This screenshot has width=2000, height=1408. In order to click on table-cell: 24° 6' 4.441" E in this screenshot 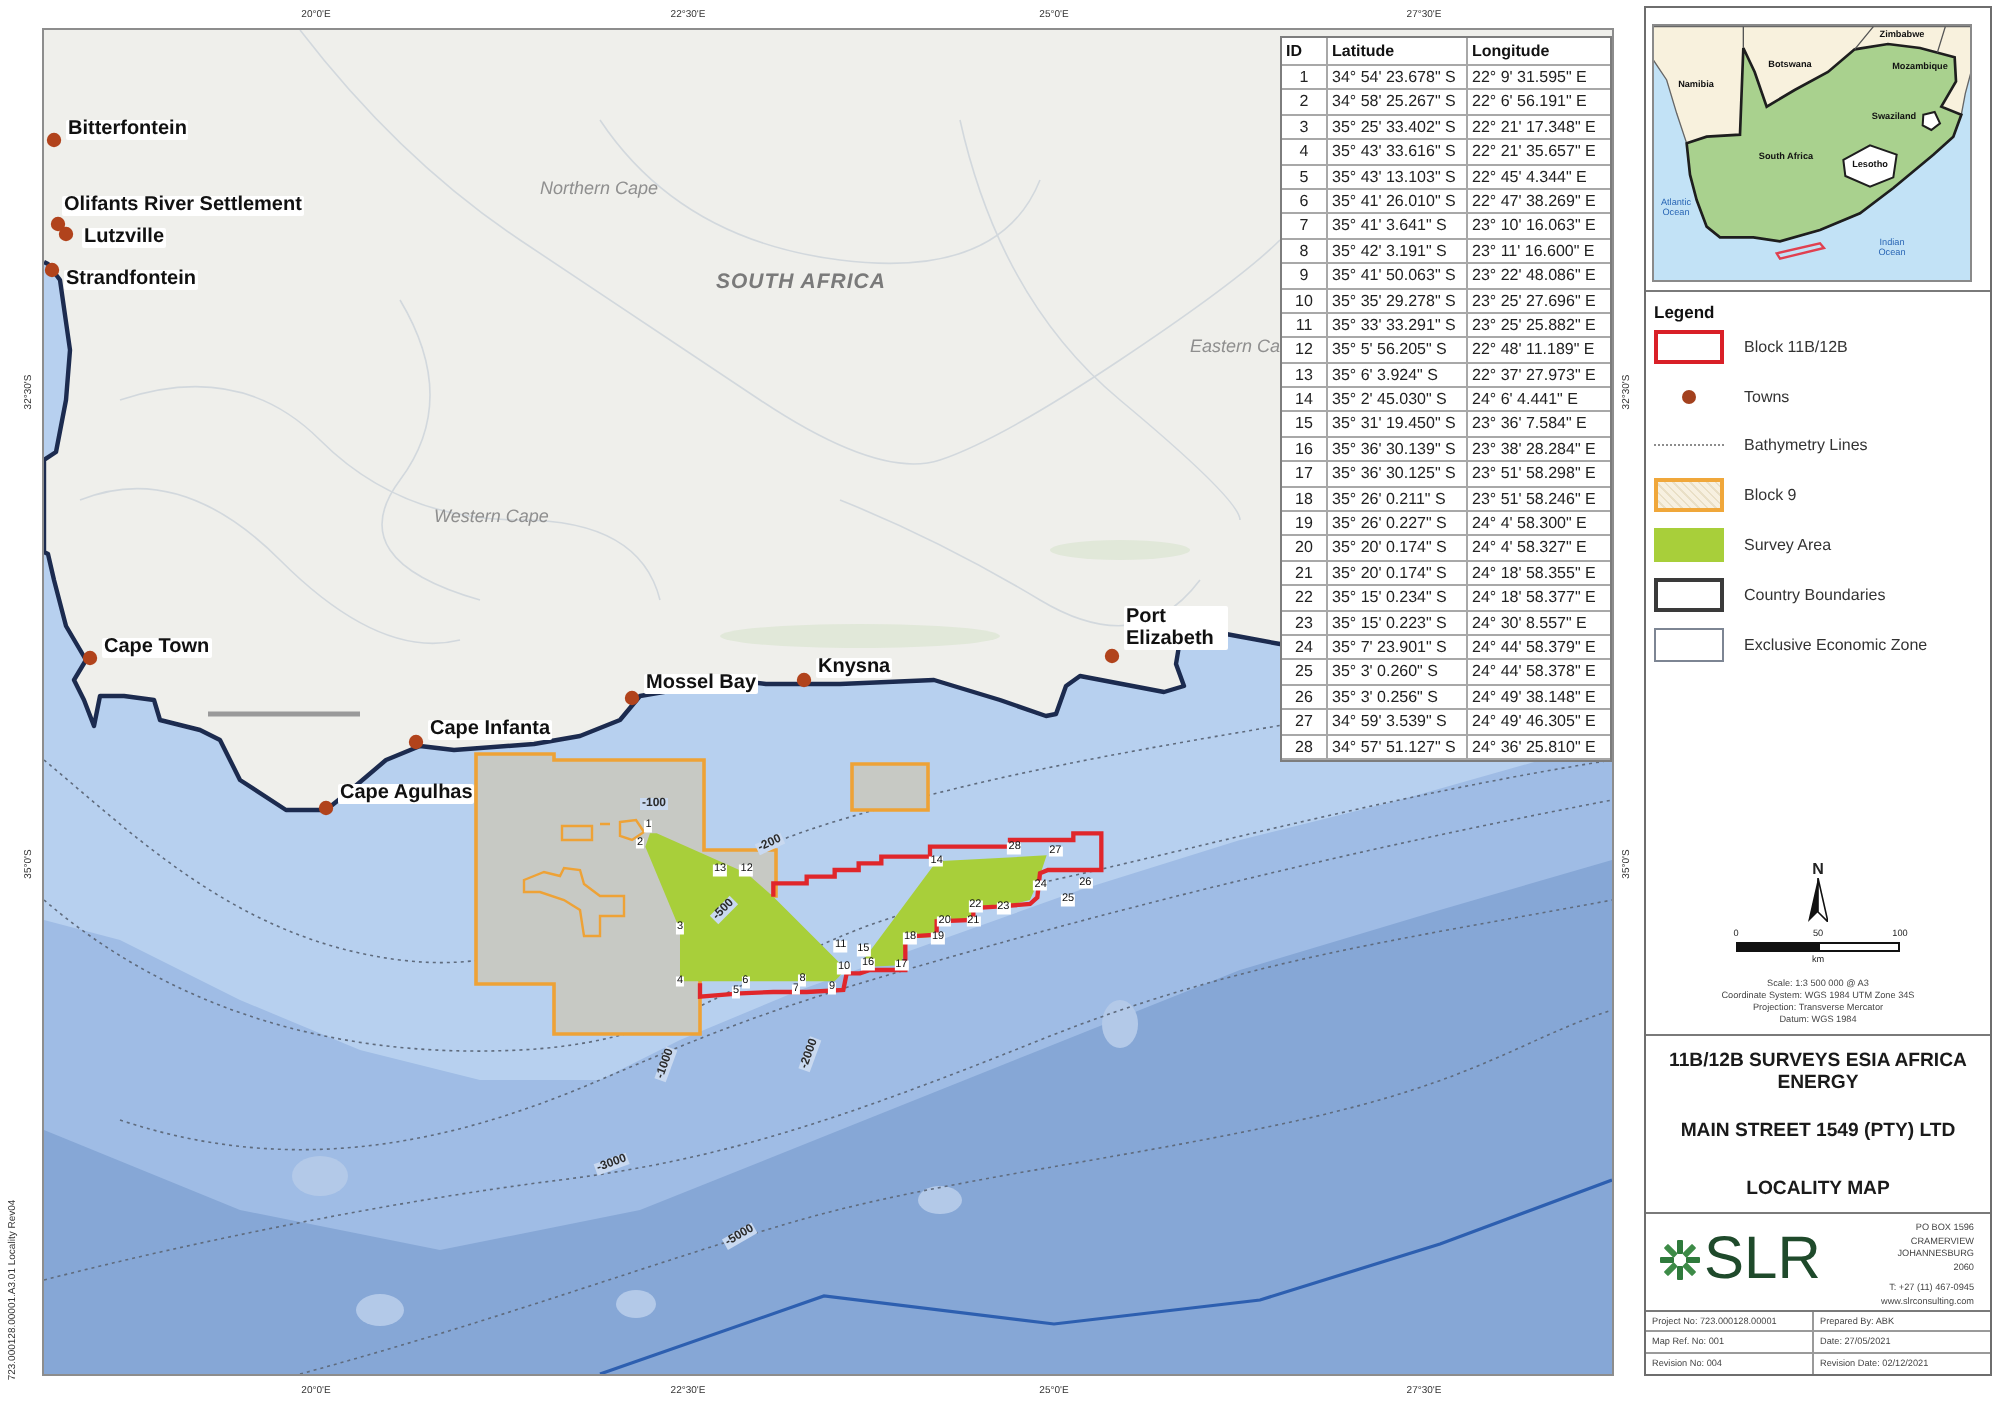, I will do `click(1539, 400)`.